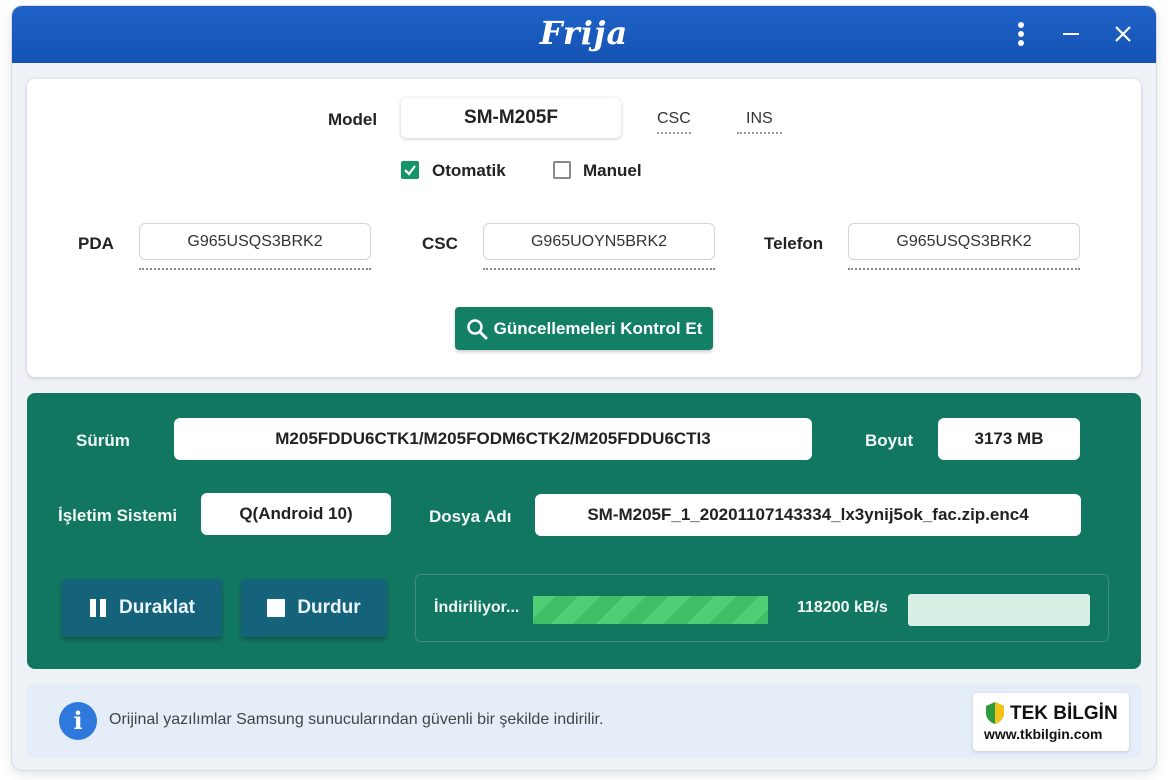 The width and height of the screenshot is (1168, 780). Describe the element at coordinates (477, 328) in the screenshot. I see `search-icon` at that location.